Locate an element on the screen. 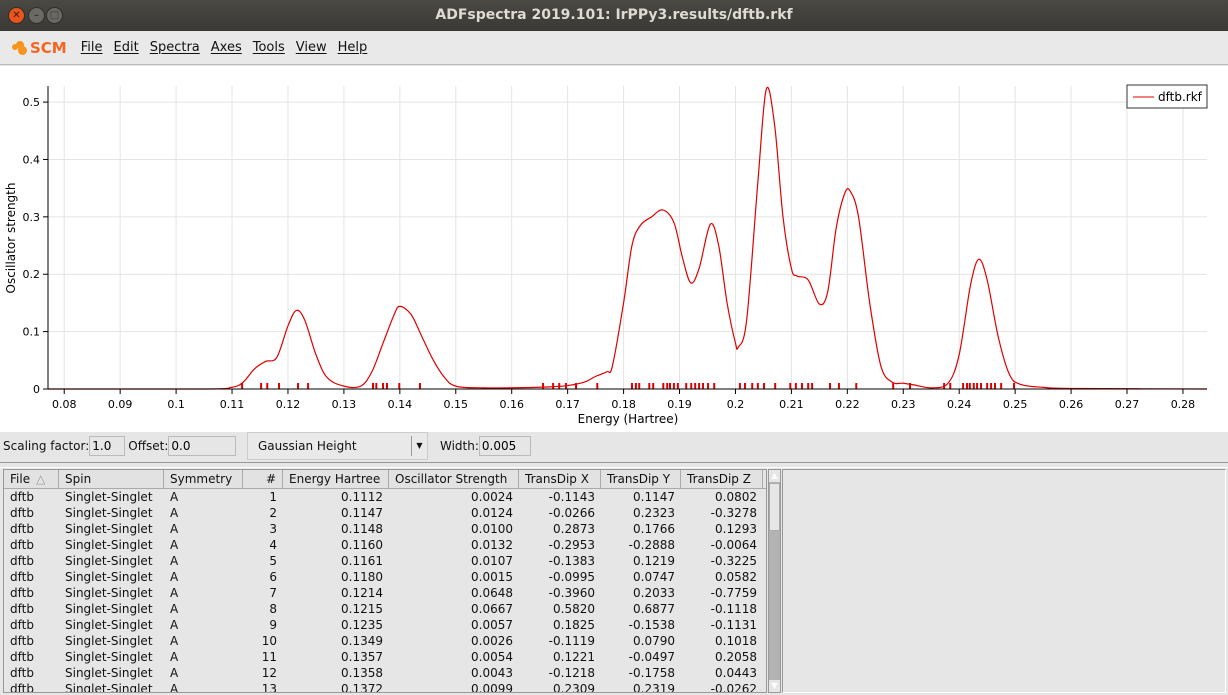 The height and width of the screenshot is (695, 1228). menu-tools: Tools is located at coordinates (269, 47).